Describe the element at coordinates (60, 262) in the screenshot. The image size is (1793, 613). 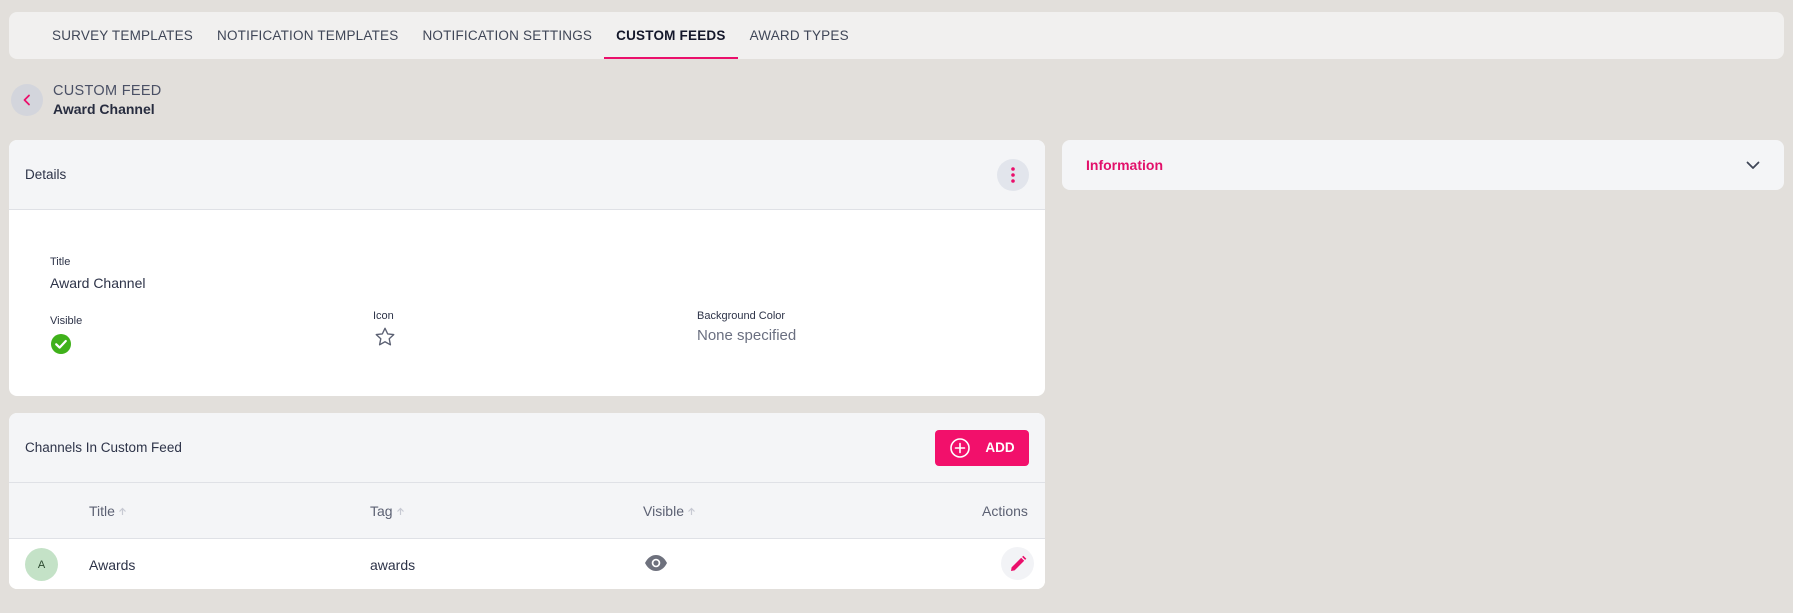
I see `title-field-label: Title` at that location.